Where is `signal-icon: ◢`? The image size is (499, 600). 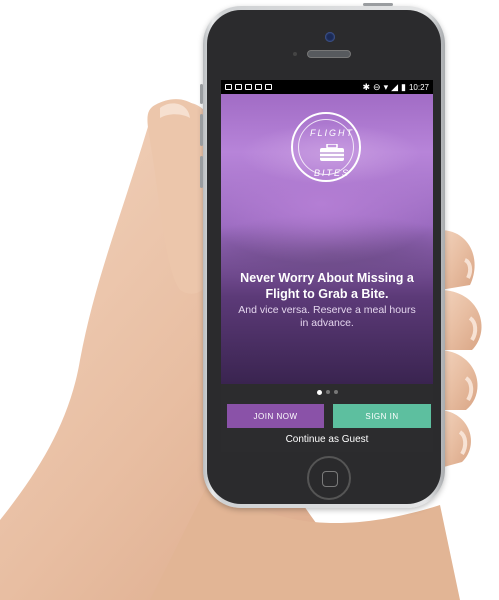
signal-icon: ◢ is located at coordinates (395, 86).